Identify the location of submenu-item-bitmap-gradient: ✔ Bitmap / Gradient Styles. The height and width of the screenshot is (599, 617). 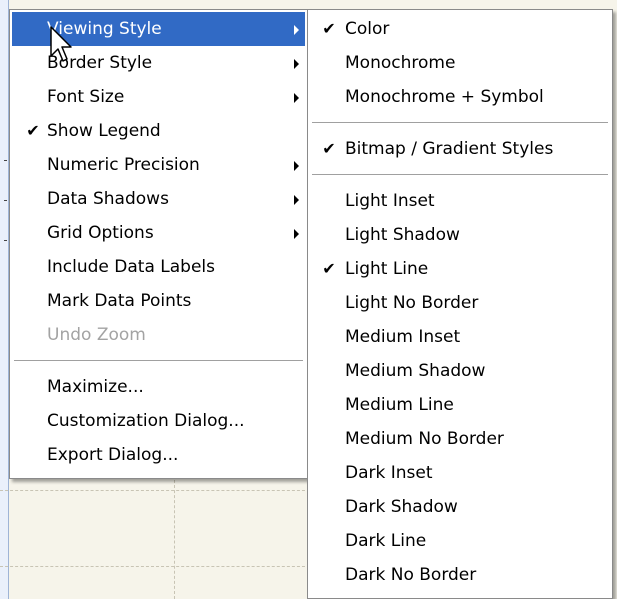
(460, 149).